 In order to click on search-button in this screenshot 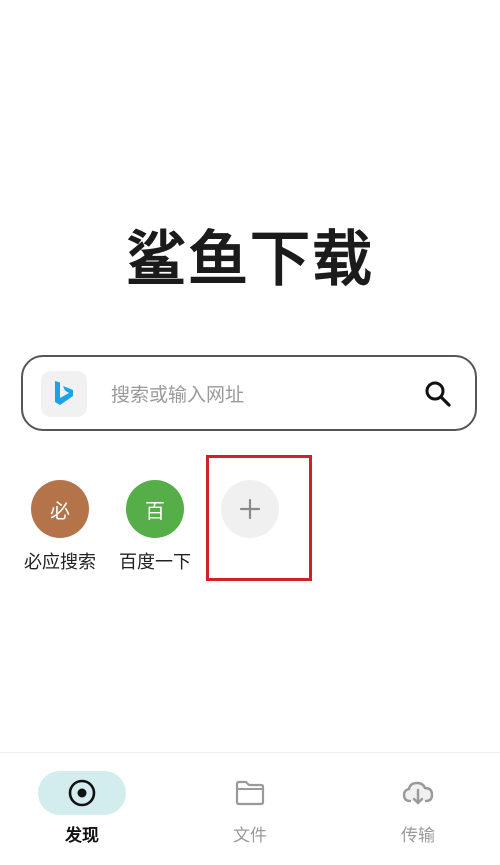, I will do `click(438, 394)`.